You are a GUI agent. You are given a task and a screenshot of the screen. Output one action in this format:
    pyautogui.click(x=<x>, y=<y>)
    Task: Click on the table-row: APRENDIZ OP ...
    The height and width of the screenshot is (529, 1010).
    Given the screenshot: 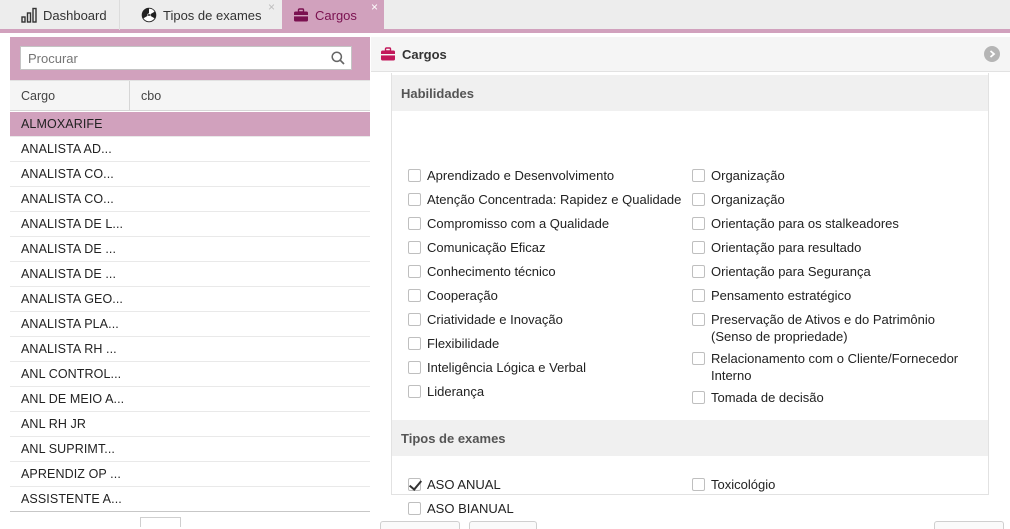 What is the action you would take?
    pyautogui.click(x=190, y=474)
    